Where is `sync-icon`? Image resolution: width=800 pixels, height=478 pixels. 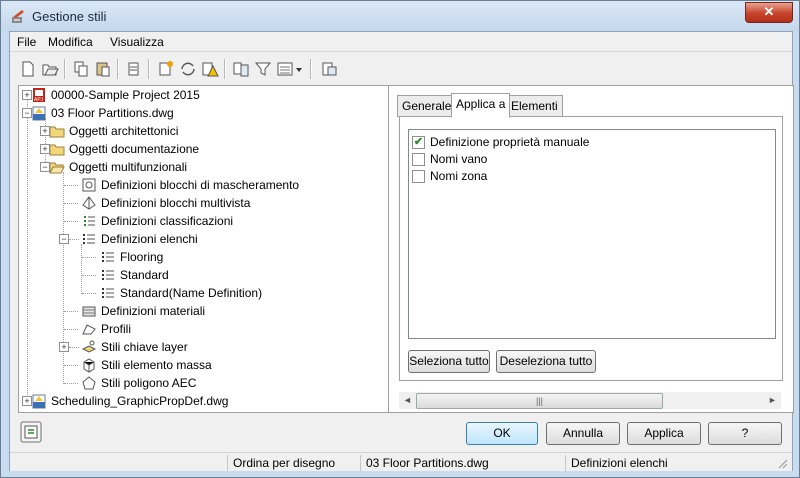 sync-icon is located at coordinates (188, 69).